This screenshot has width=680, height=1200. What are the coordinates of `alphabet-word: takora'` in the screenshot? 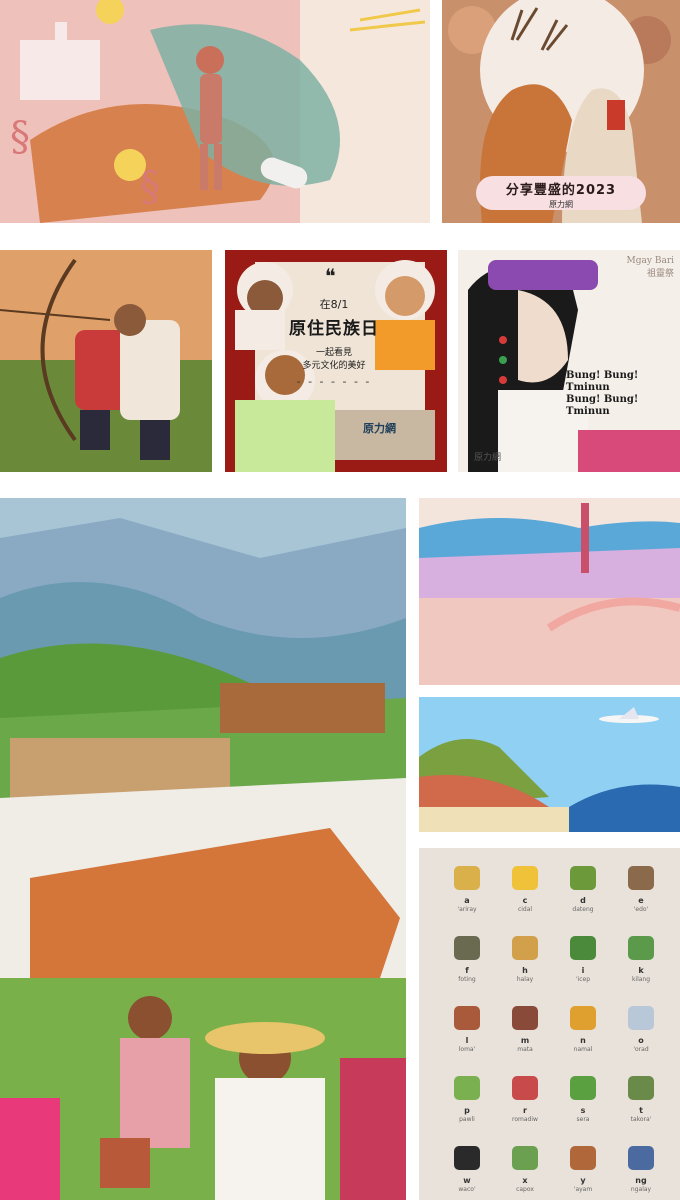 It's located at (641, 1119).